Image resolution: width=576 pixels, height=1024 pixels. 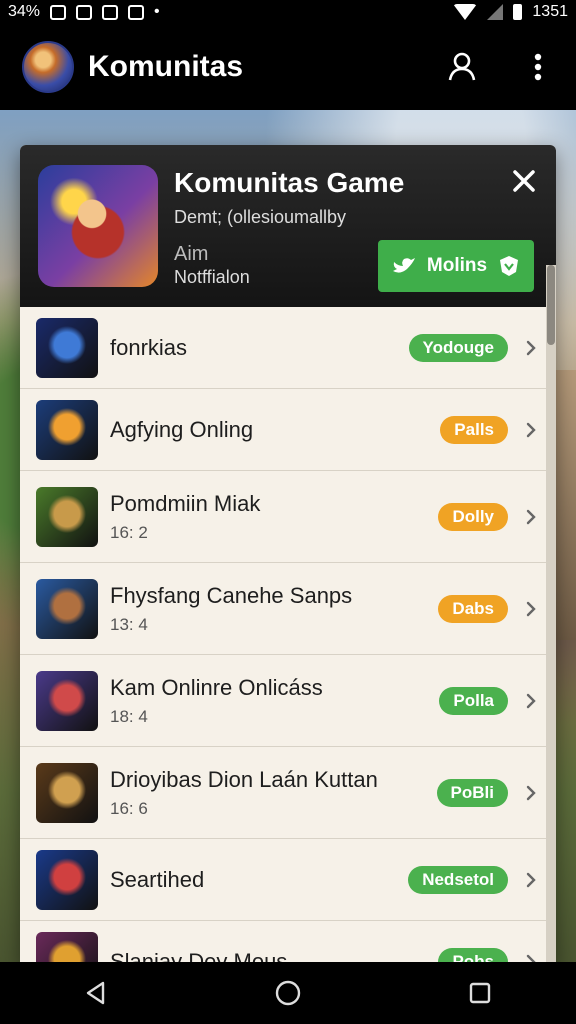 What do you see at coordinates (518, 12) in the screenshot?
I see `battery-icon` at bounding box center [518, 12].